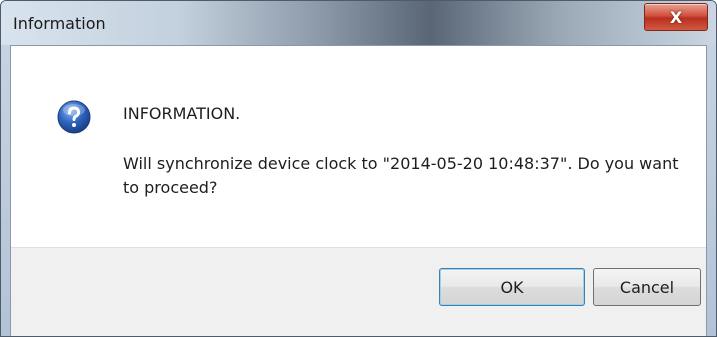 Image resolution: width=717 pixels, height=337 pixels. I want to click on close-icon: X, so click(676, 17).